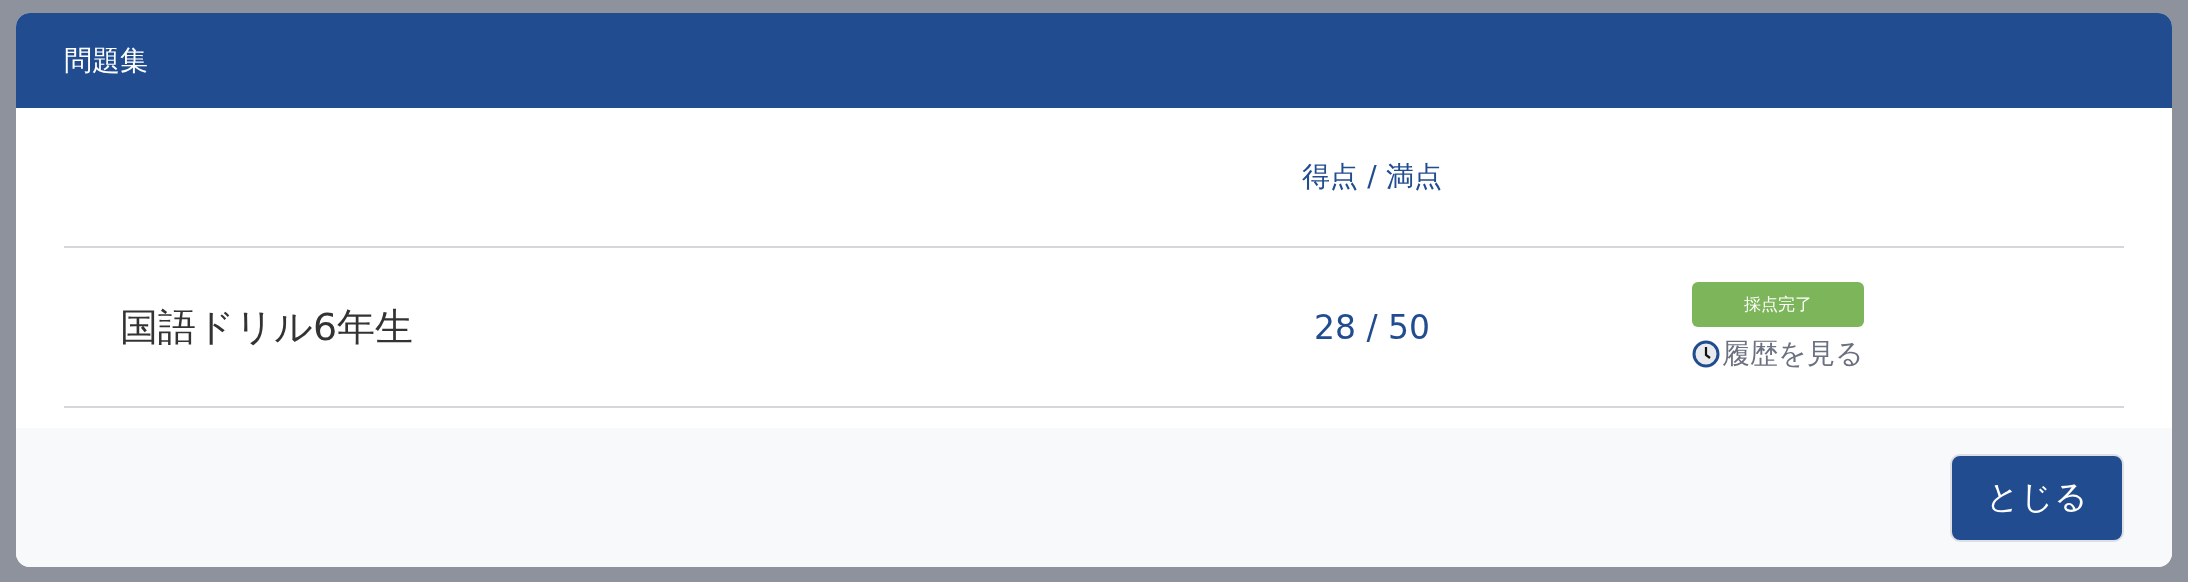 The image size is (2188, 582). I want to click on status-badge: 採点完了, so click(1778, 304).